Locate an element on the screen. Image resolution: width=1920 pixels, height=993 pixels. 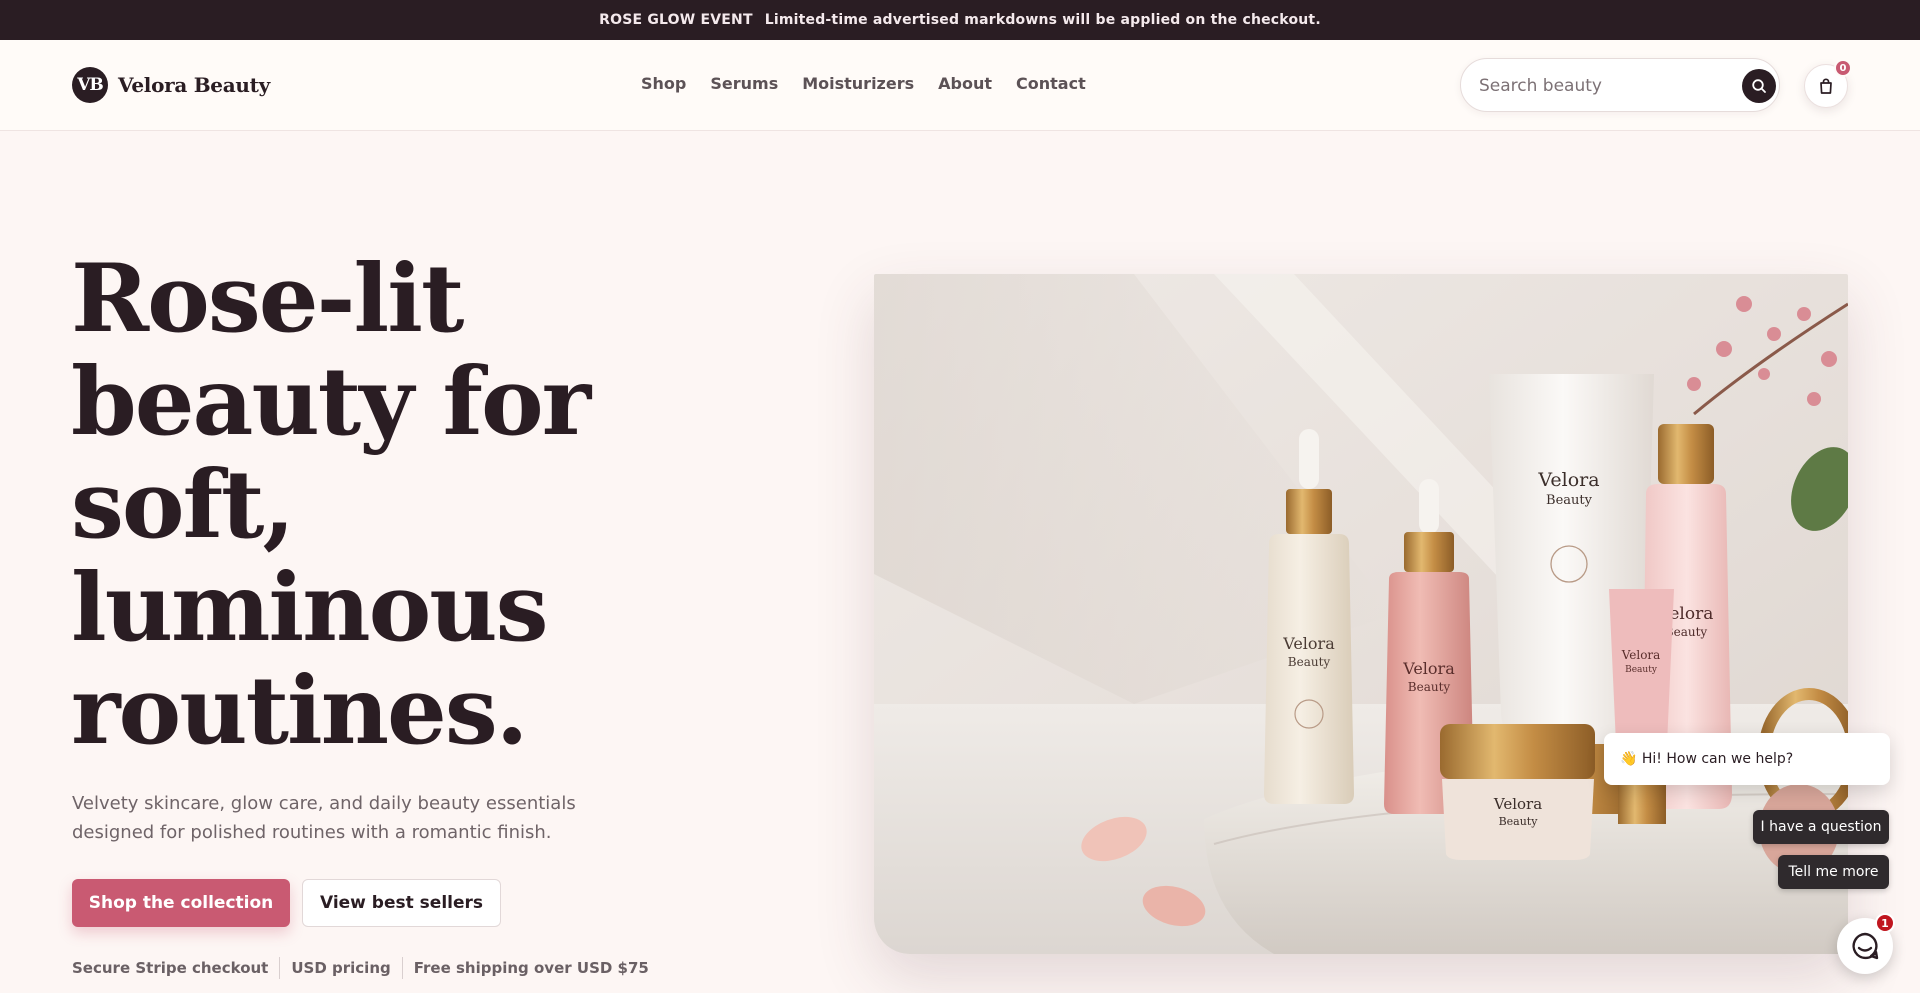
trust-usd-pricing: USD pricing is located at coordinates (341, 968).